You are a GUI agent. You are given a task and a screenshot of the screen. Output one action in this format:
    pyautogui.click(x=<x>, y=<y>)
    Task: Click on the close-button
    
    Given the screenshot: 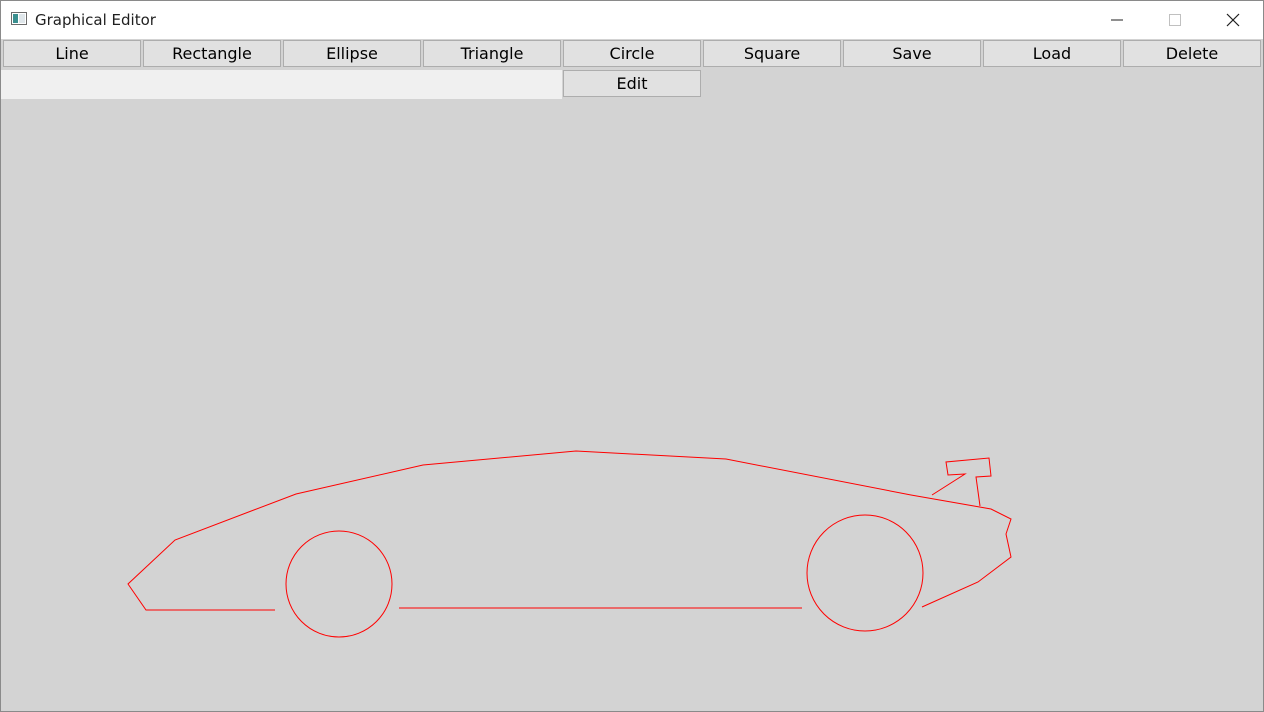 What is the action you would take?
    pyautogui.click(x=1233, y=20)
    